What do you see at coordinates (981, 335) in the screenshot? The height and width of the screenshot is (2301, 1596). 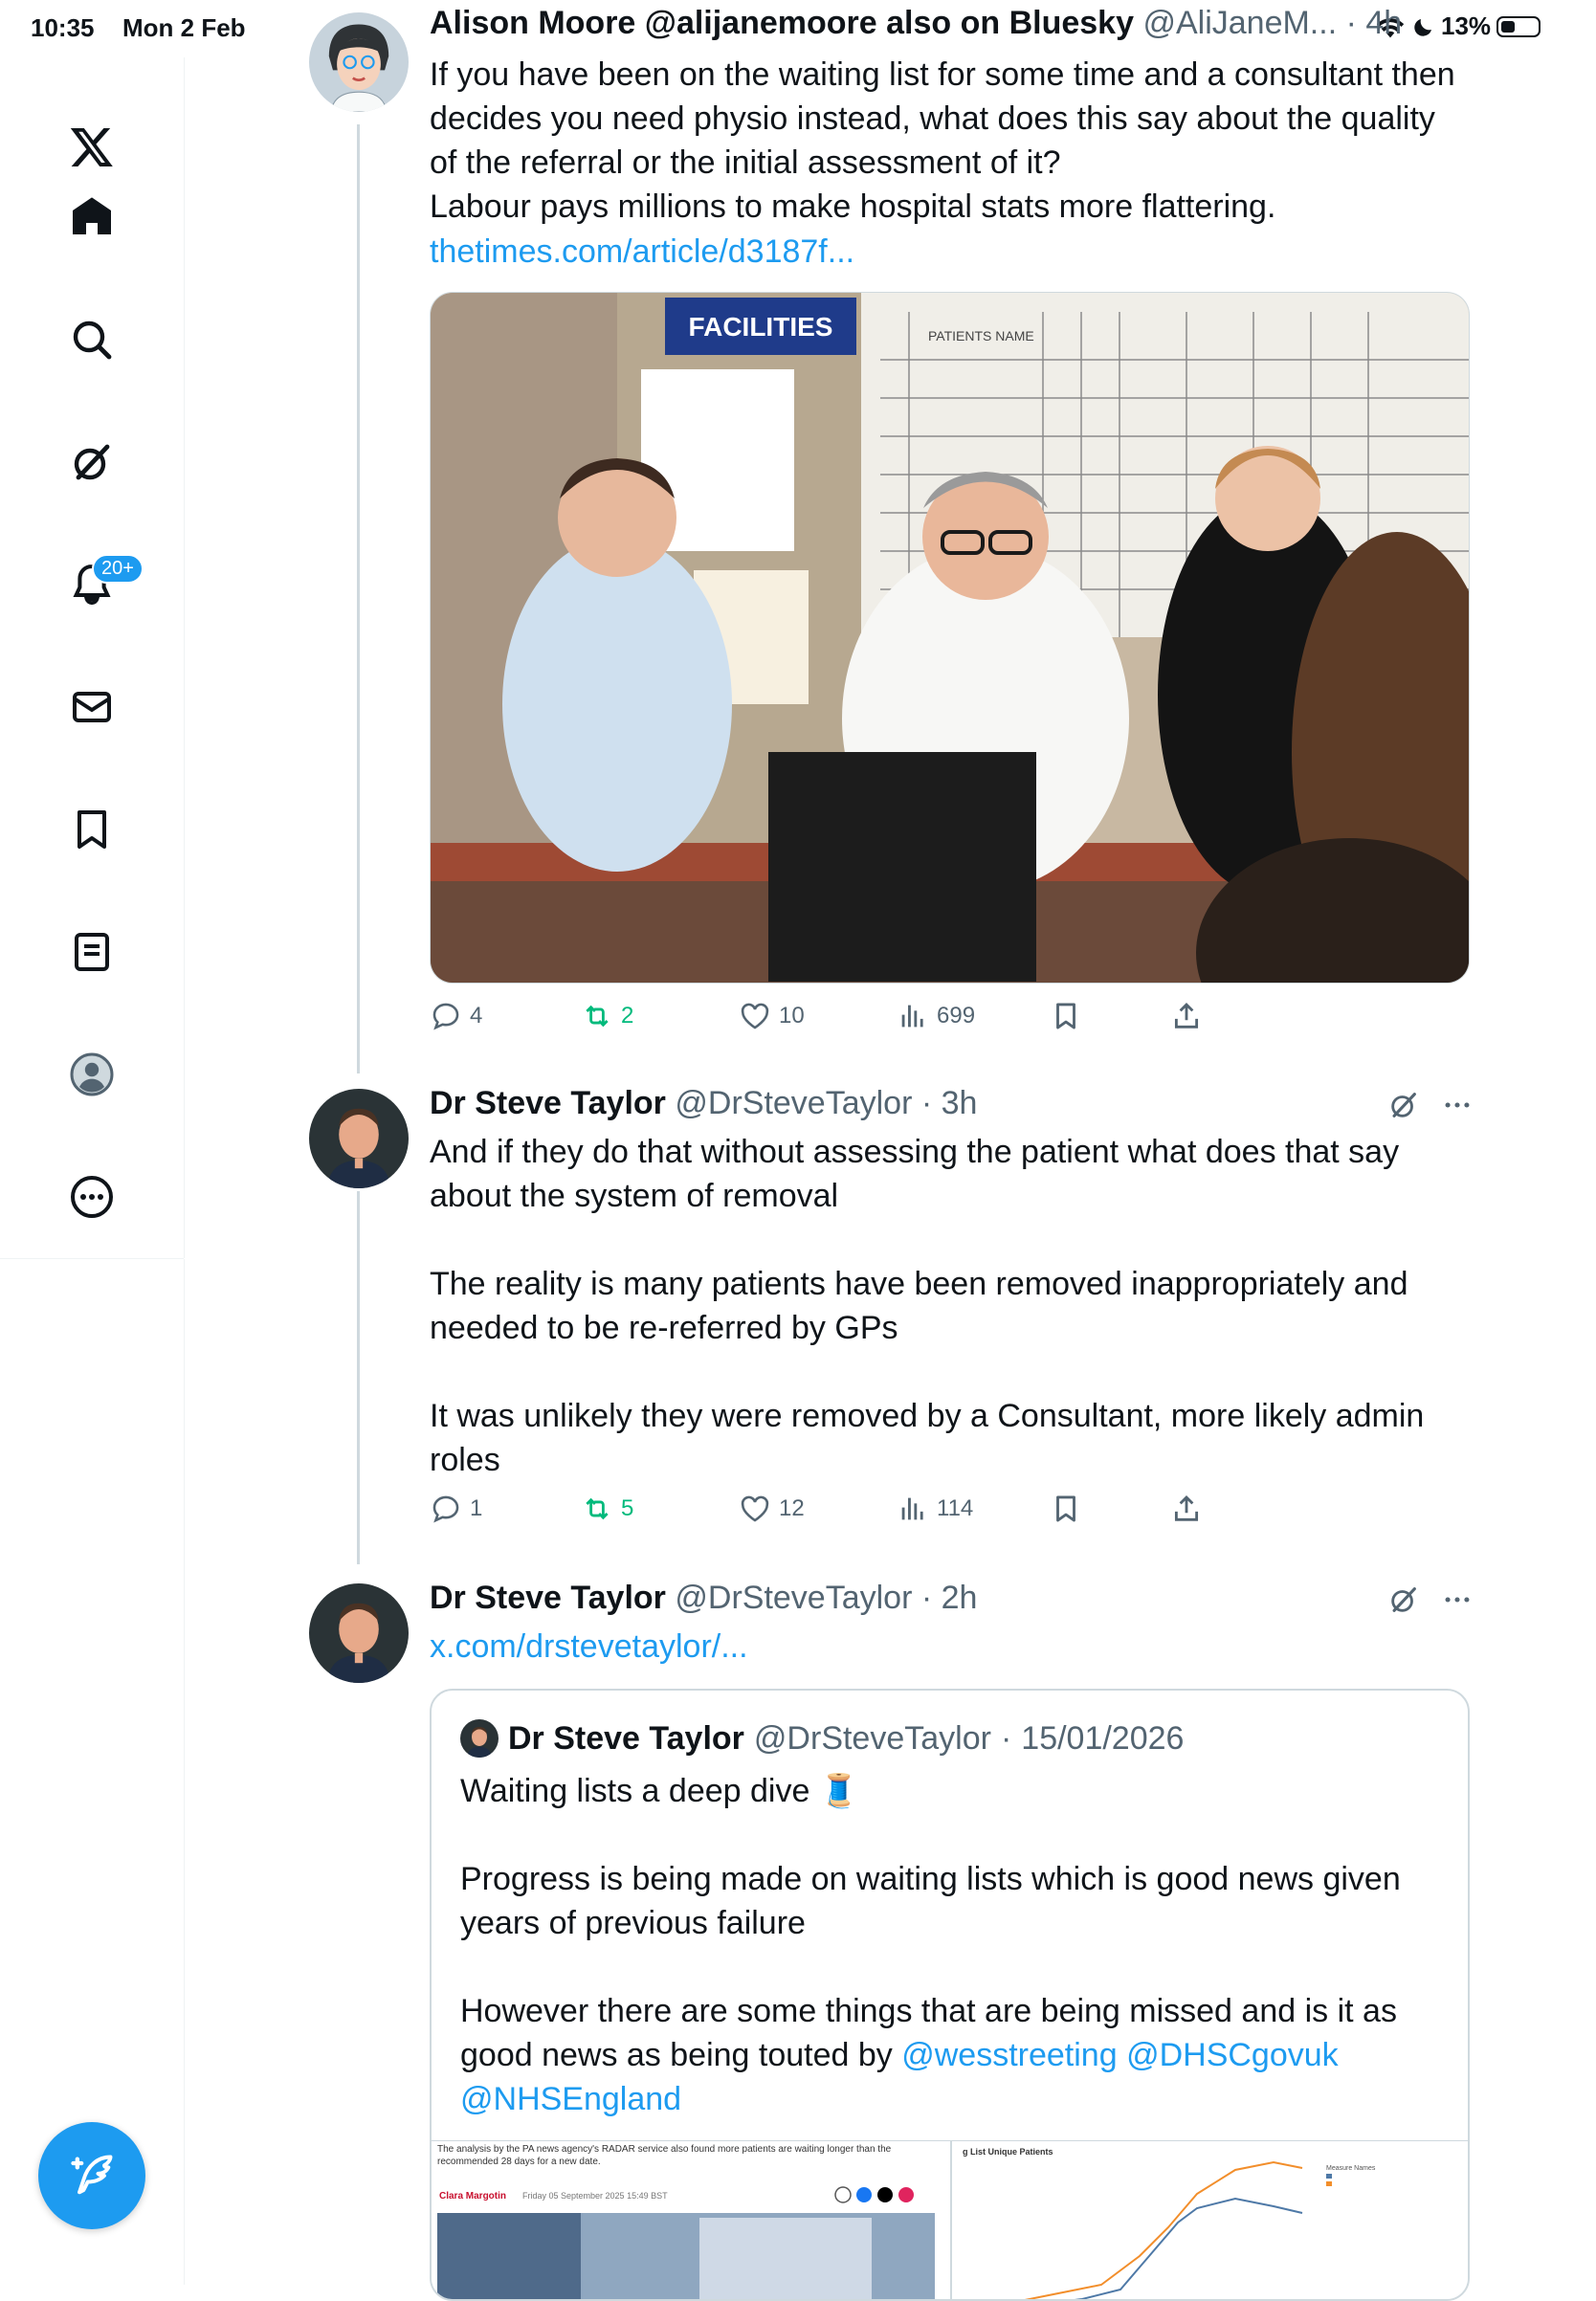 I see `board-column-label: PATIENTS NAME` at bounding box center [981, 335].